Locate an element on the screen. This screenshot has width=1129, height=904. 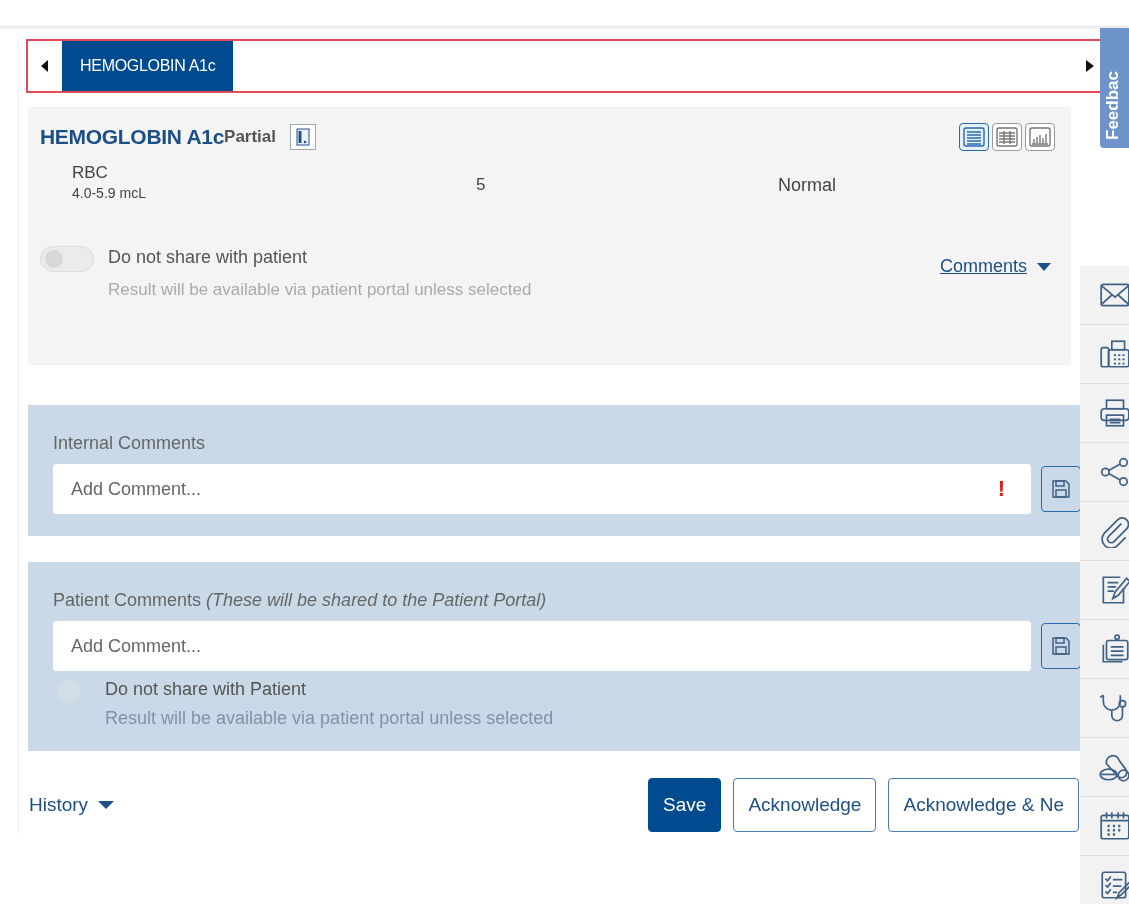
status-label: Partial is located at coordinates (250, 137).